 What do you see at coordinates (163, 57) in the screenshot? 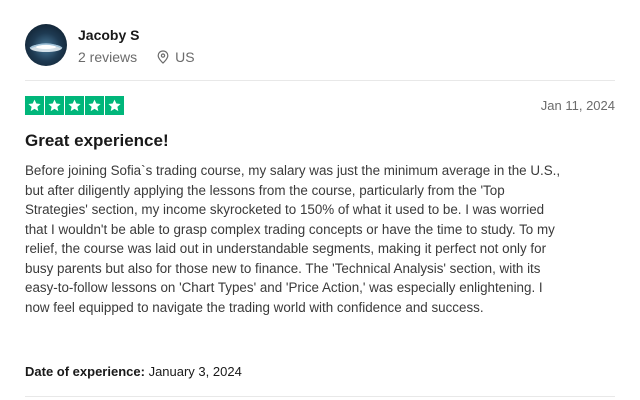
I see `location-pin-icon` at bounding box center [163, 57].